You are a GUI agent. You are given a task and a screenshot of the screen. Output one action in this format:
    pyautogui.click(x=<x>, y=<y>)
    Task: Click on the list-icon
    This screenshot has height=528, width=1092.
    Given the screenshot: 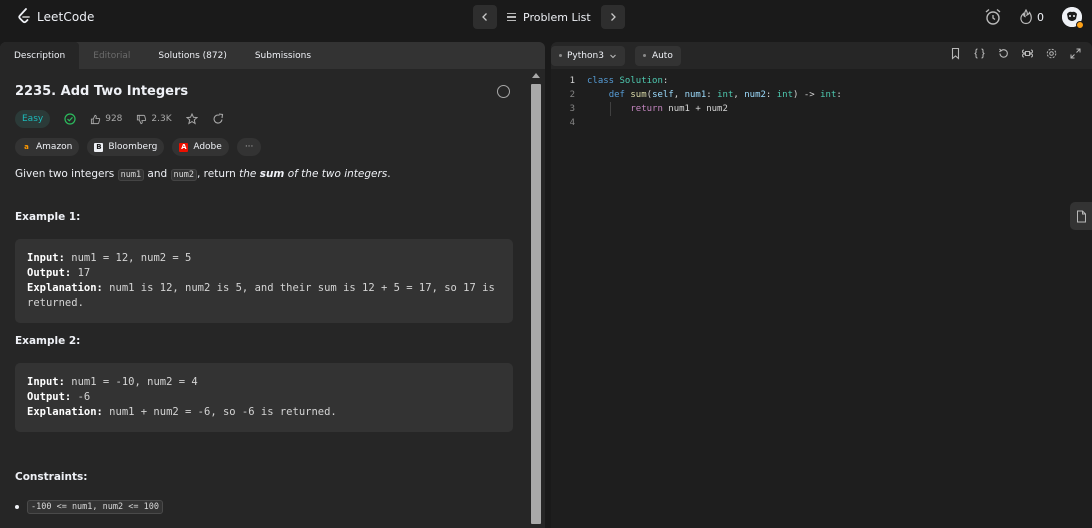 What is the action you would take?
    pyautogui.click(x=511, y=17)
    